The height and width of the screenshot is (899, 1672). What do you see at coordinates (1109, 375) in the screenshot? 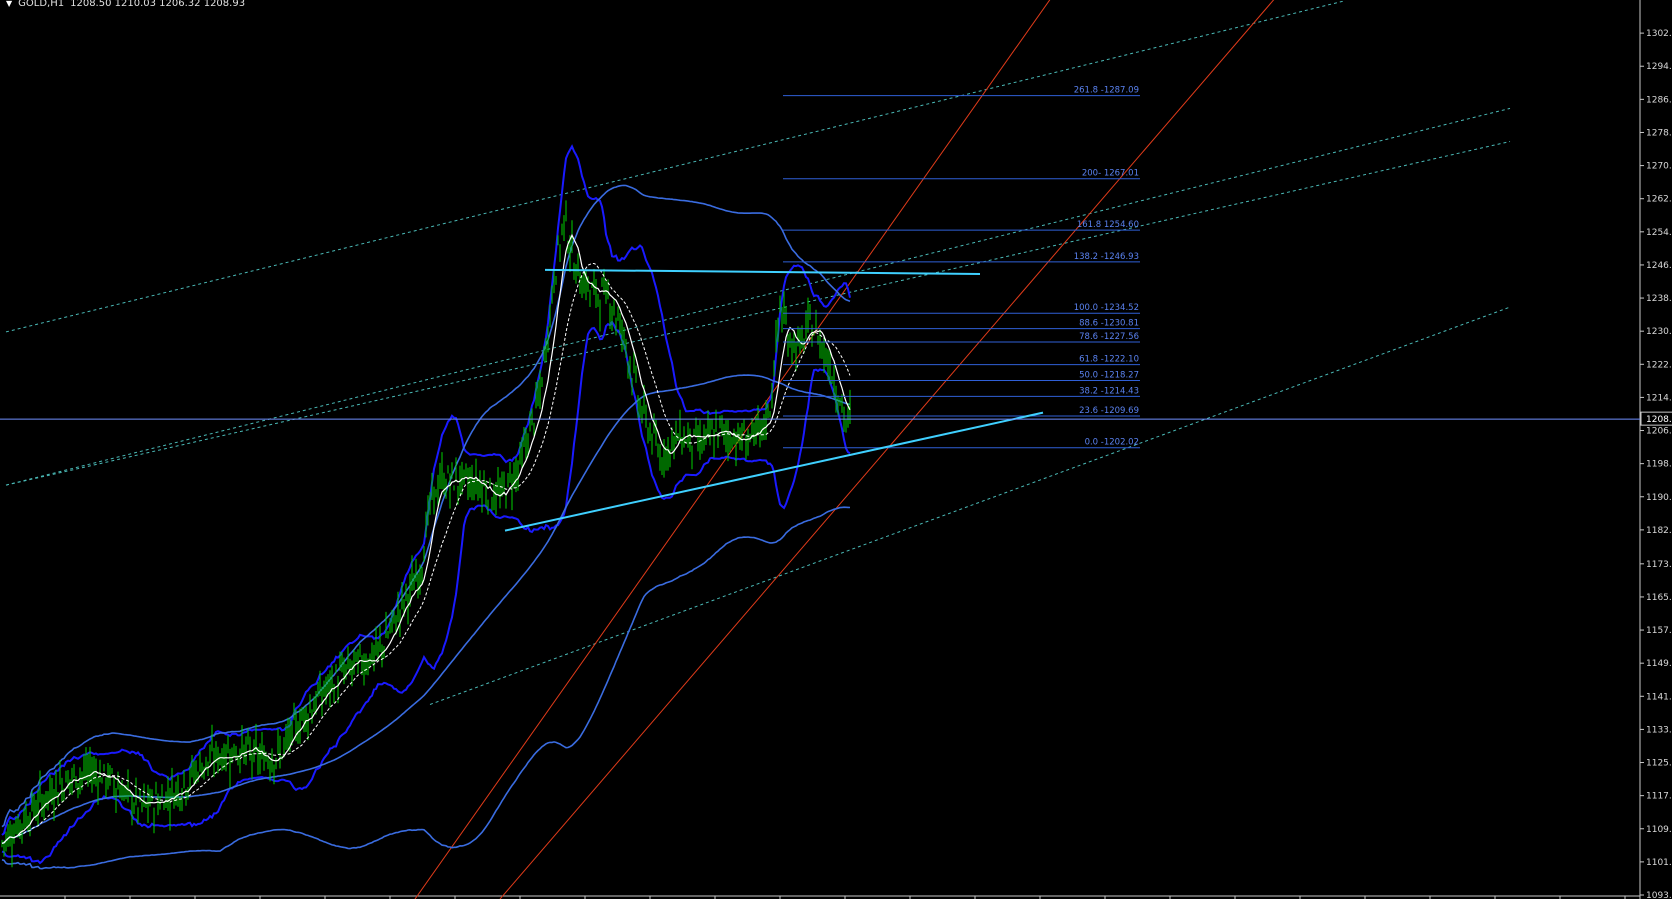
I see `fib-level-label: 50.0 -1218.27` at bounding box center [1109, 375].